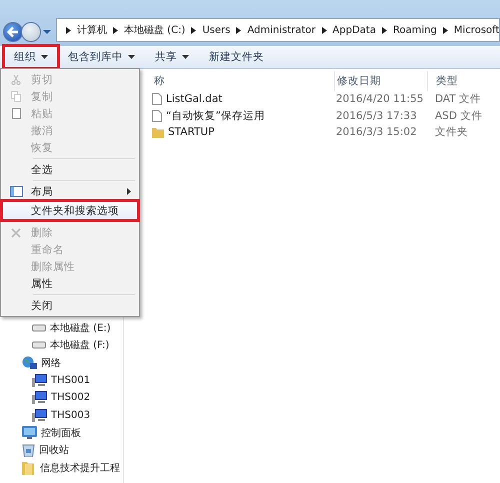 The width and height of the screenshot is (500, 483). Describe the element at coordinates (16, 191) in the screenshot. I see `layout-icon` at that location.